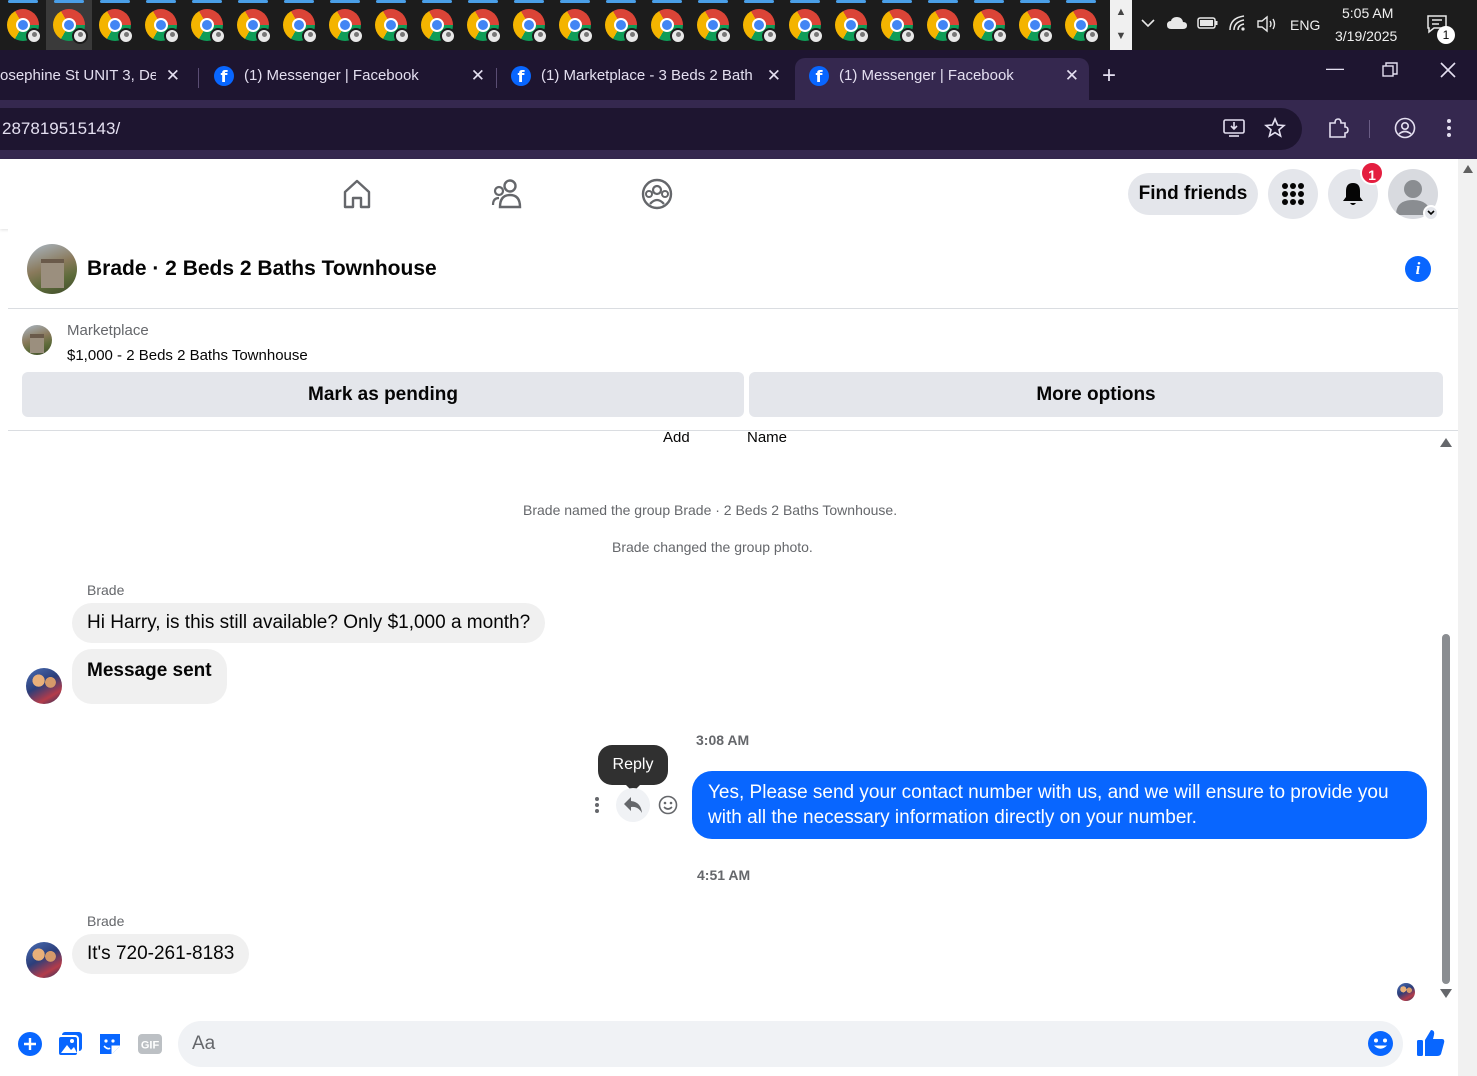  I want to click on listing-title: $1,000 - 2 Beds 2 Baths Townhouse, so click(187, 355).